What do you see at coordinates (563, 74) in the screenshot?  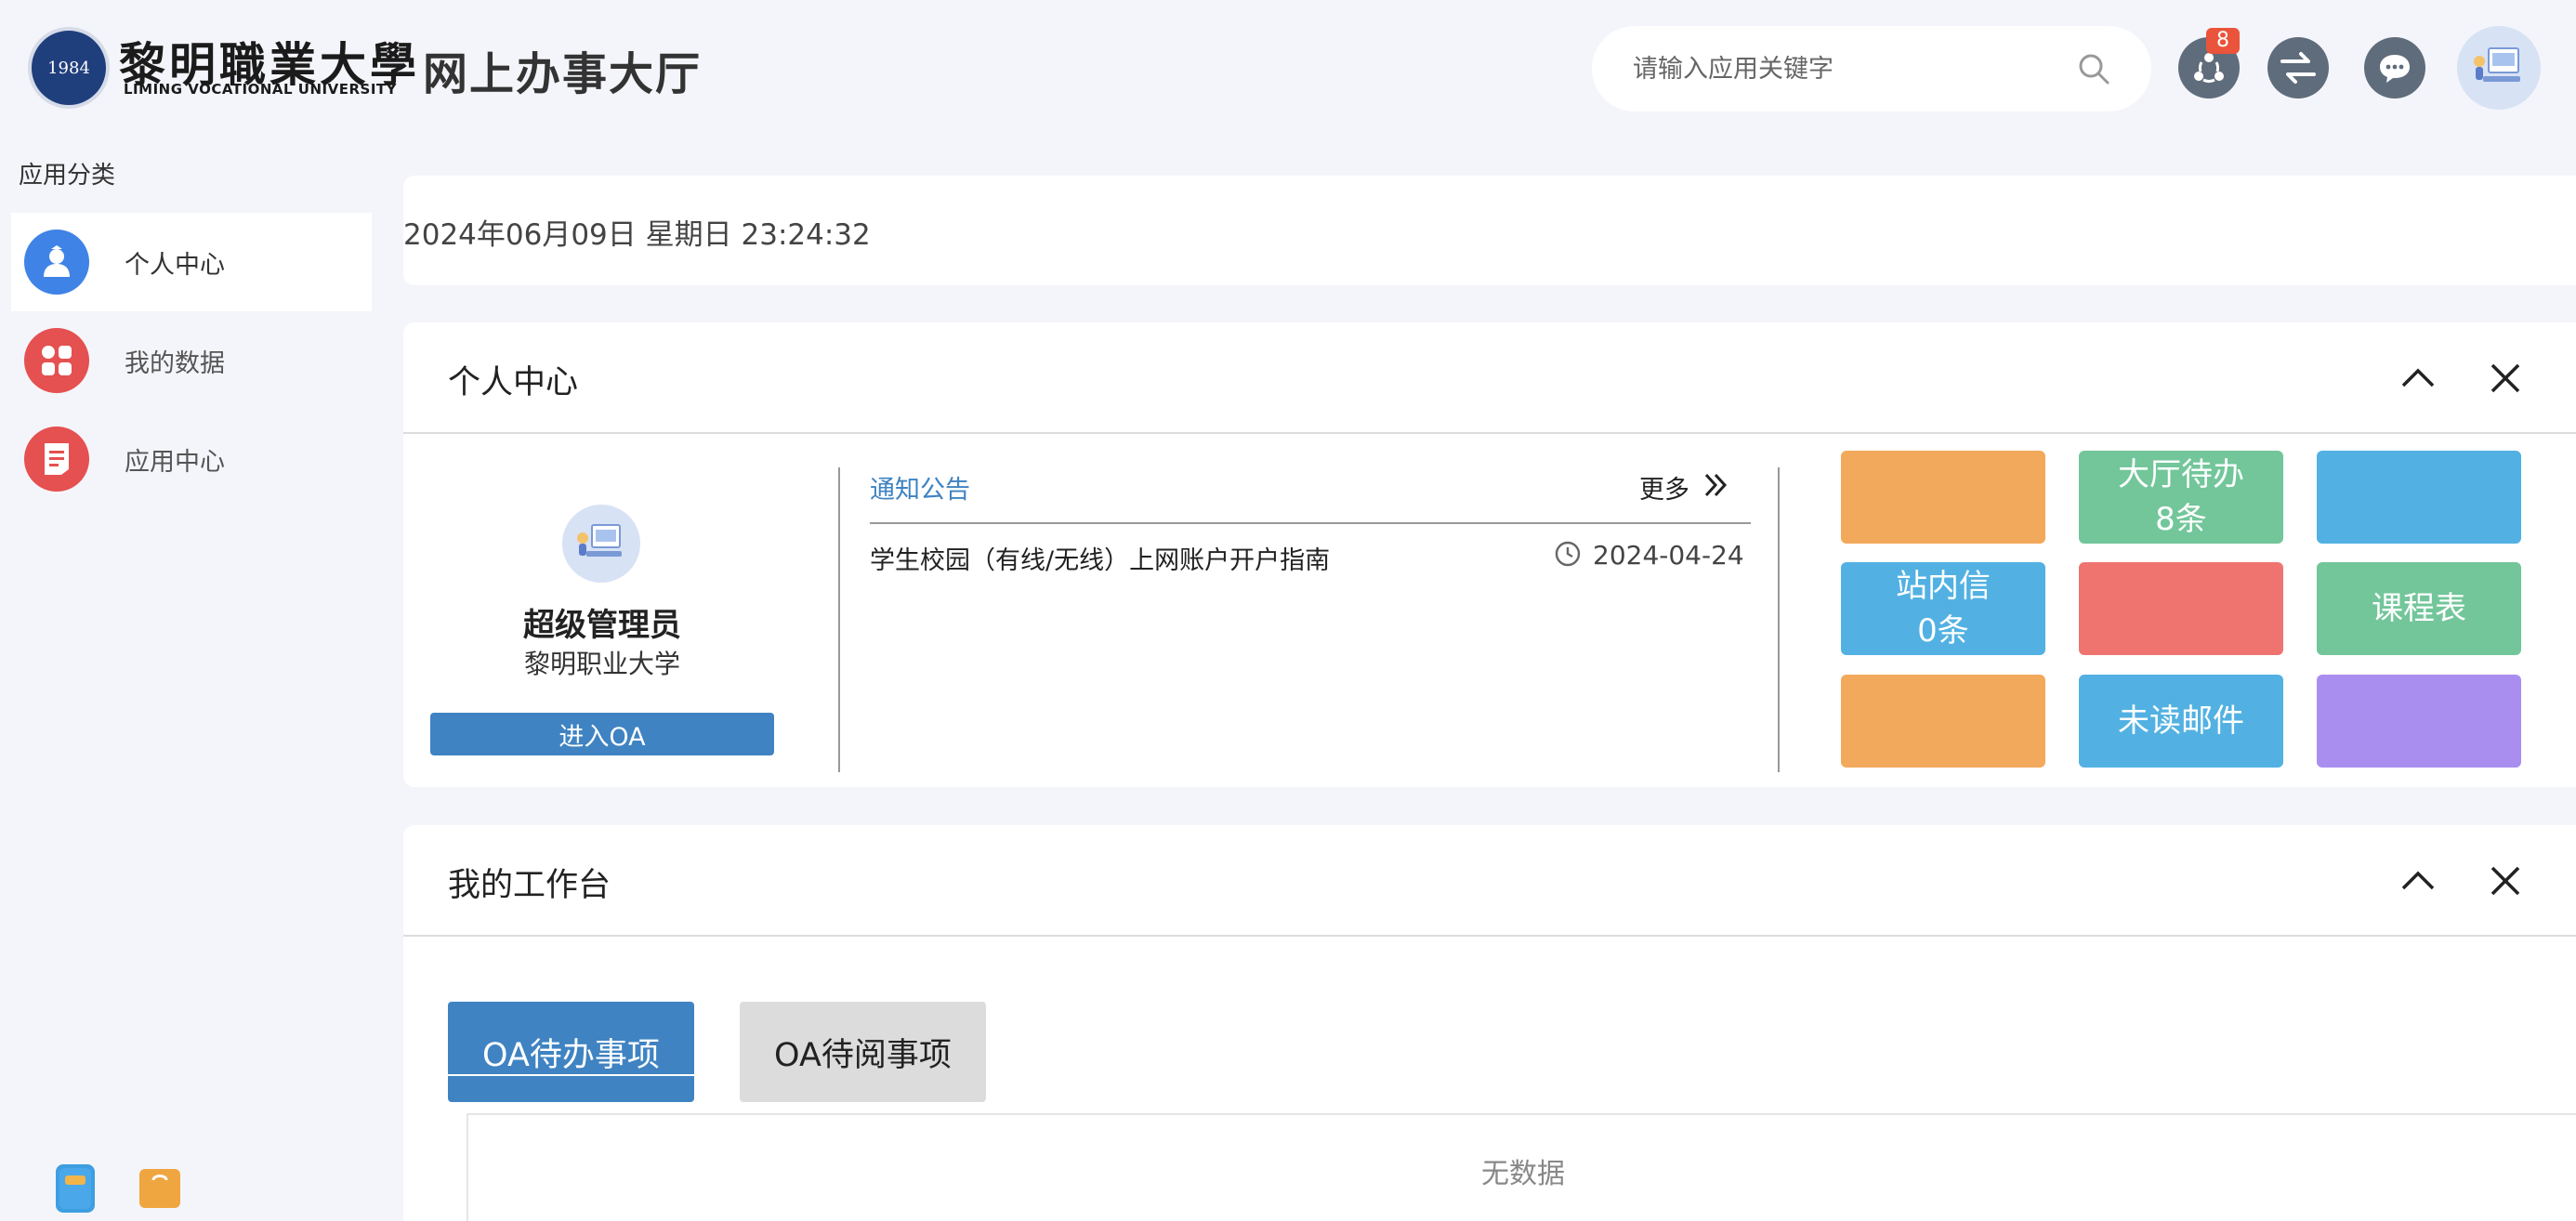 I see `portal-title: 网上办事大厅` at bounding box center [563, 74].